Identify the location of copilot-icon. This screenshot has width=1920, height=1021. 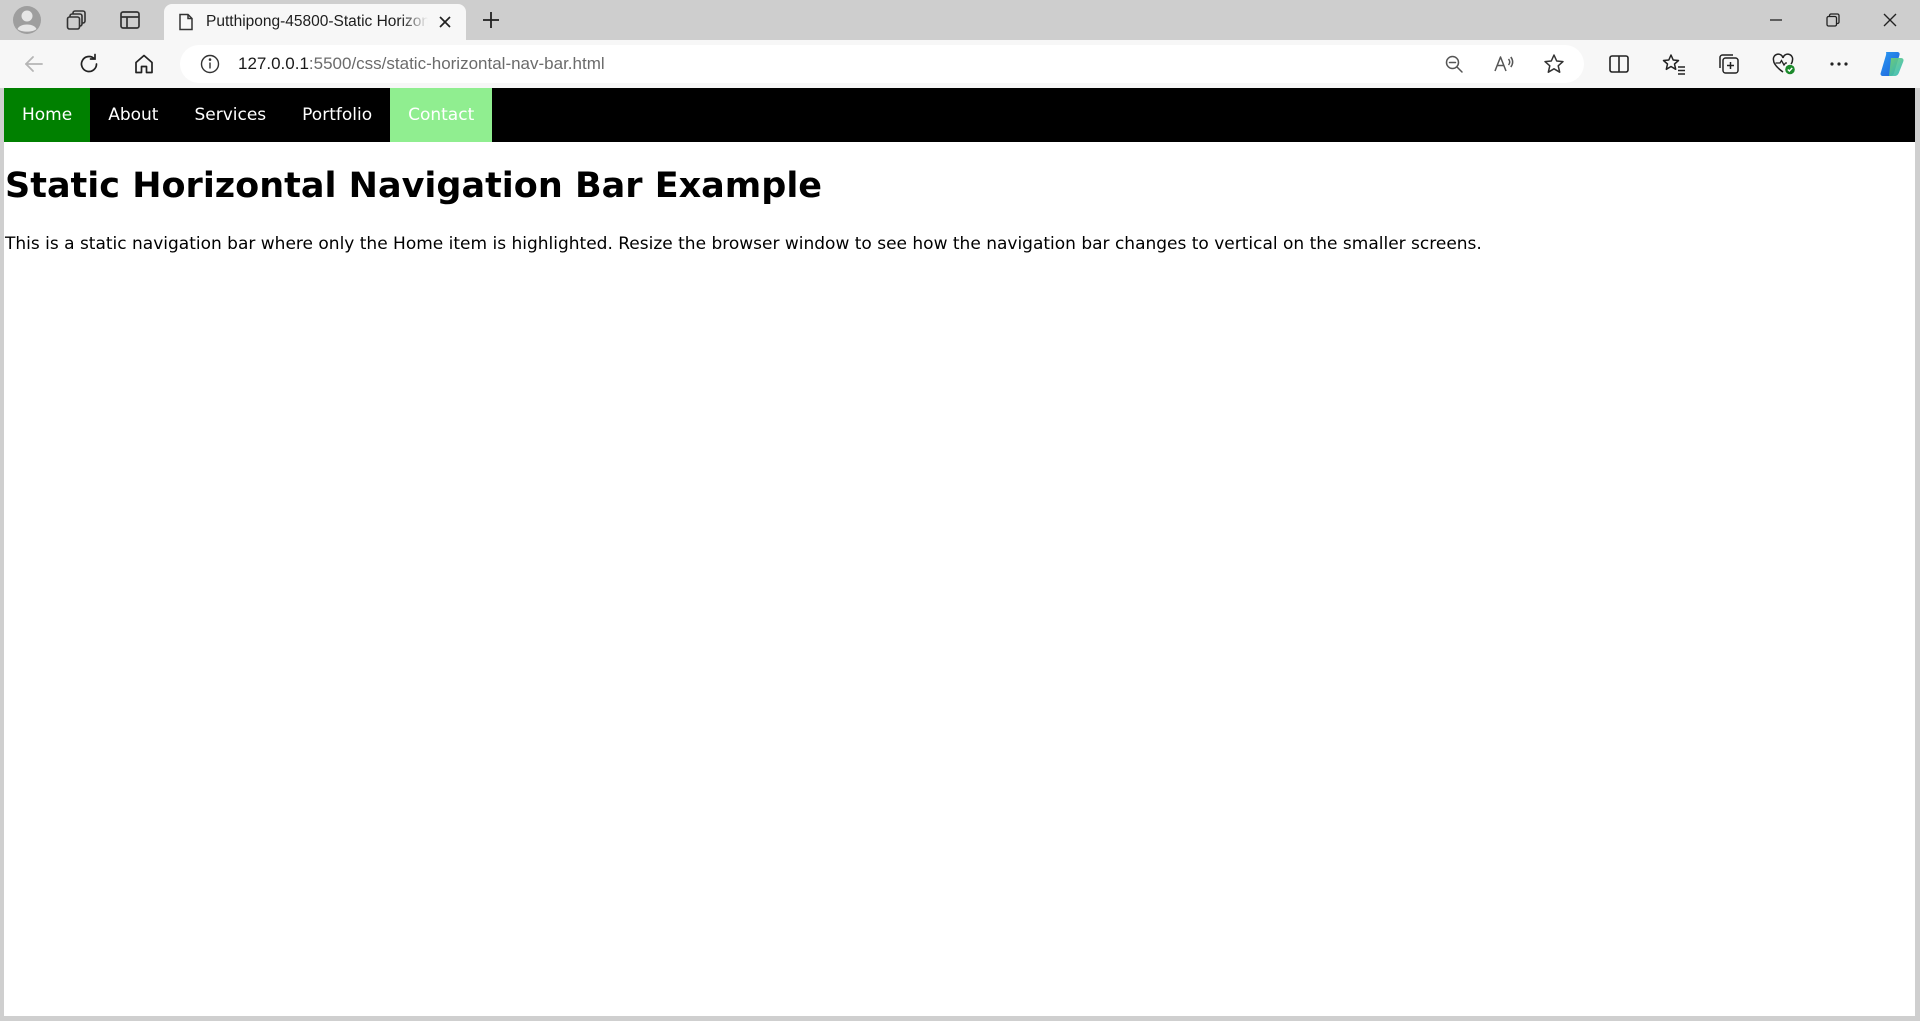
(1892, 64).